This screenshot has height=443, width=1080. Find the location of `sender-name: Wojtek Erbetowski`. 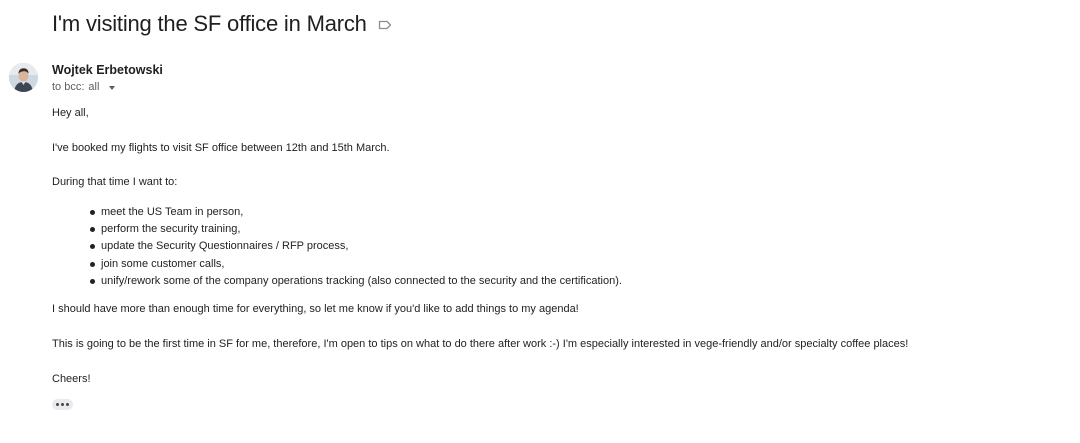

sender-name: Wojtek Erbetowski is located at coordinates (107, 70).